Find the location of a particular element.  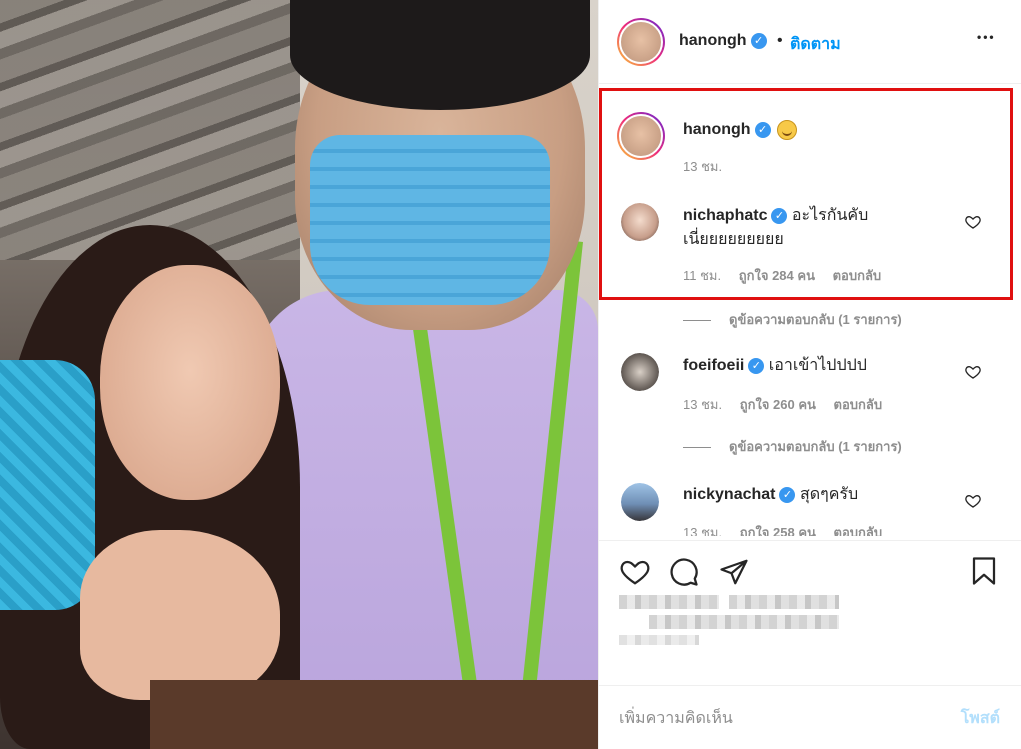

comment-body-line2: เนี่ยยยยยยยยย is located at coordinates (733, 239).